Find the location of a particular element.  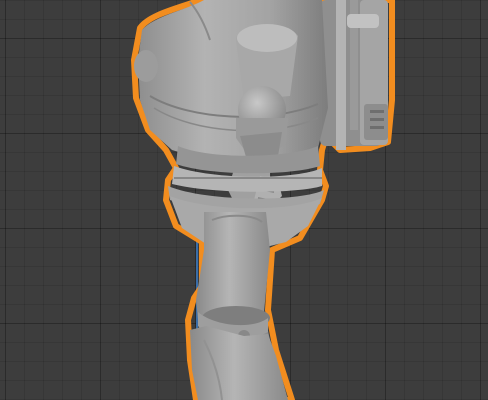

piston-assembly is located at coordinates (354, 75).